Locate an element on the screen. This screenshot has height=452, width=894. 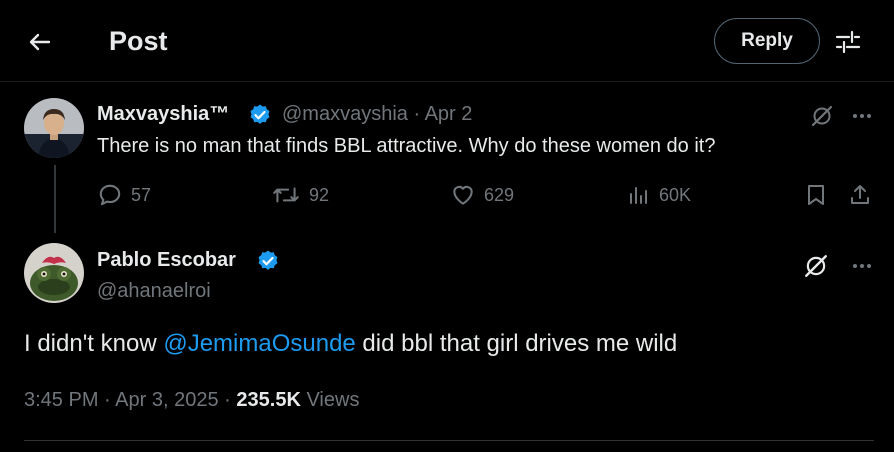
back-button is located at coordinates (40, 42).